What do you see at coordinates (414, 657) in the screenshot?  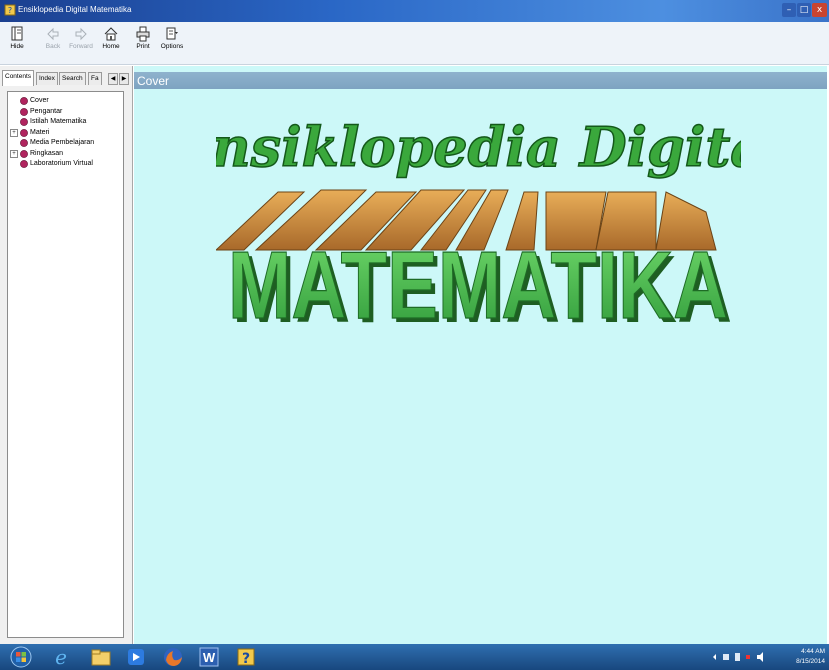 I see `taskbar: e W ? 4:44 AM 8/15/2014` at bounding box center [414, 657].